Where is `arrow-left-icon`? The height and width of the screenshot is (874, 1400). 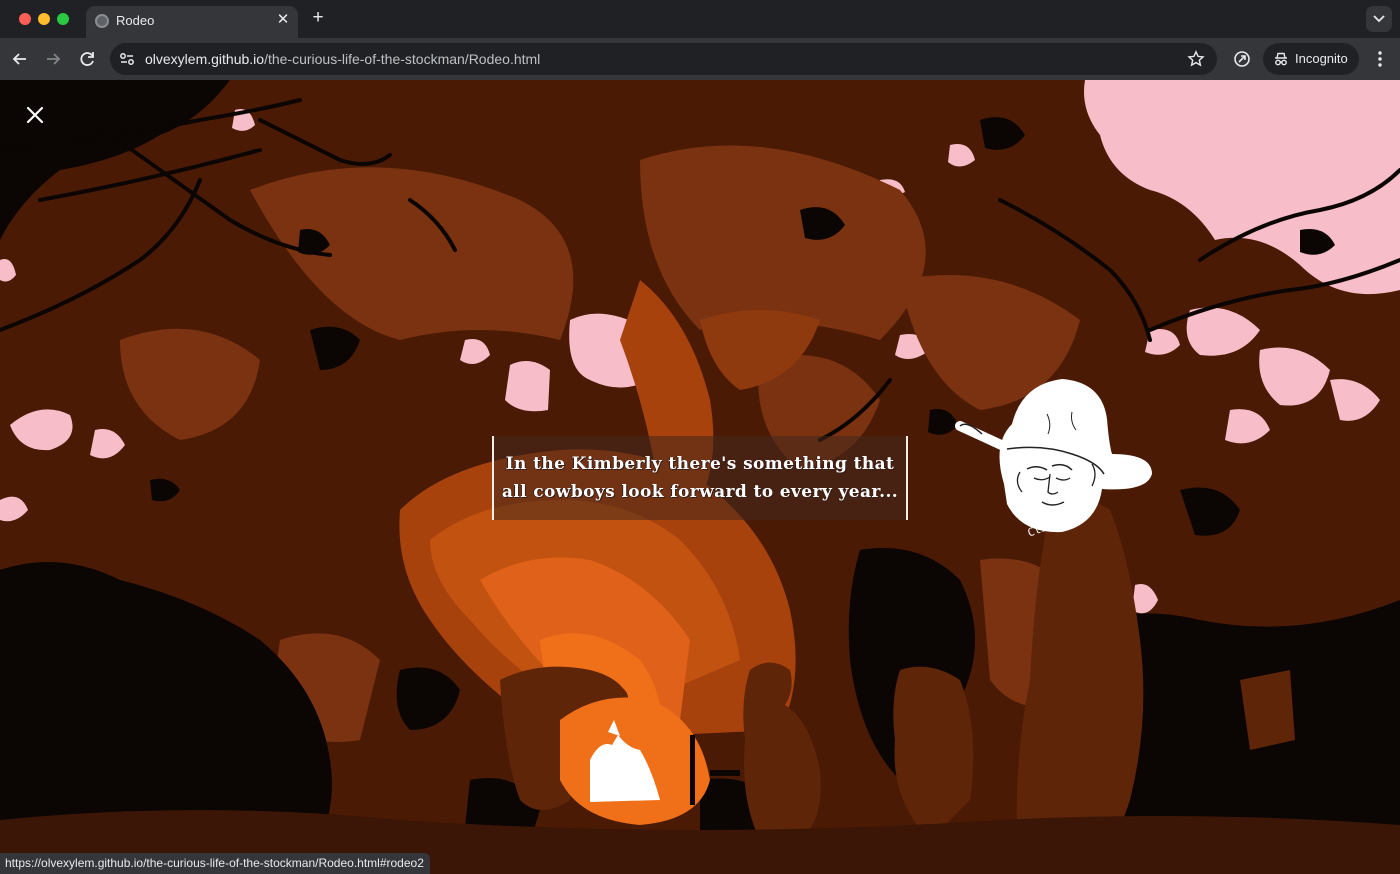
arrow-left-icon is located at coordinates (19, 59).